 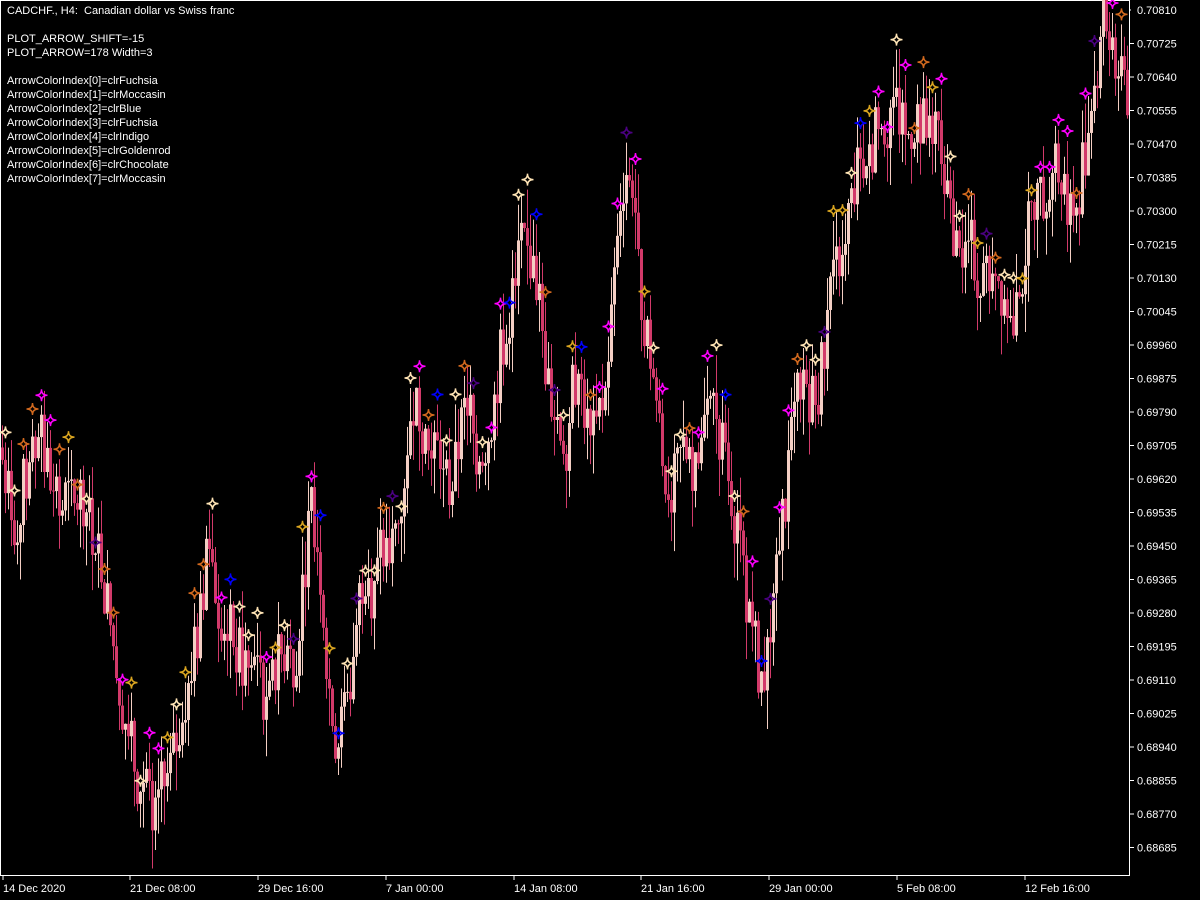 I want to click on y-tick-label: 0.70640, so click(x=1157, y=78).